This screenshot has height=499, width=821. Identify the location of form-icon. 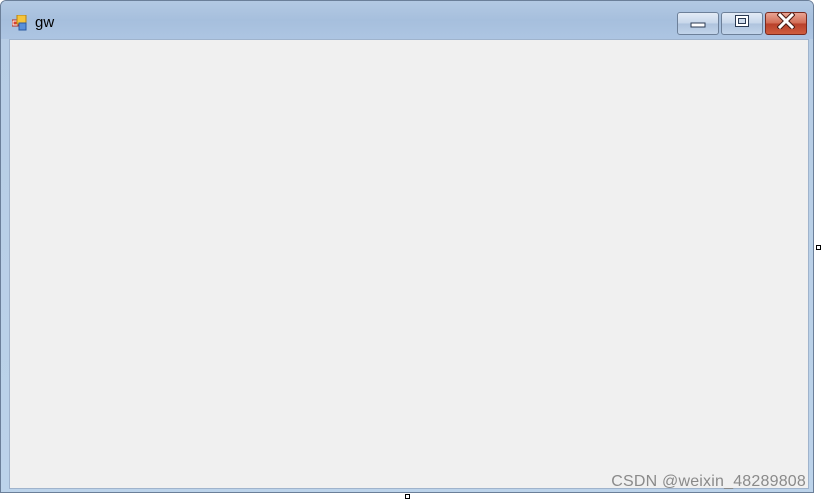
(19, 22).